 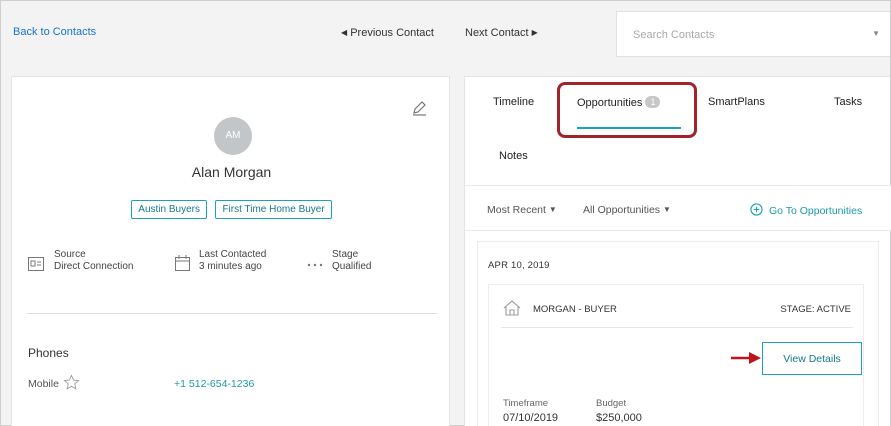 What do you see at coordinates (746, 358) in the screenshot?
I see `arrow-right-icon` at bounding box center [746, 358].